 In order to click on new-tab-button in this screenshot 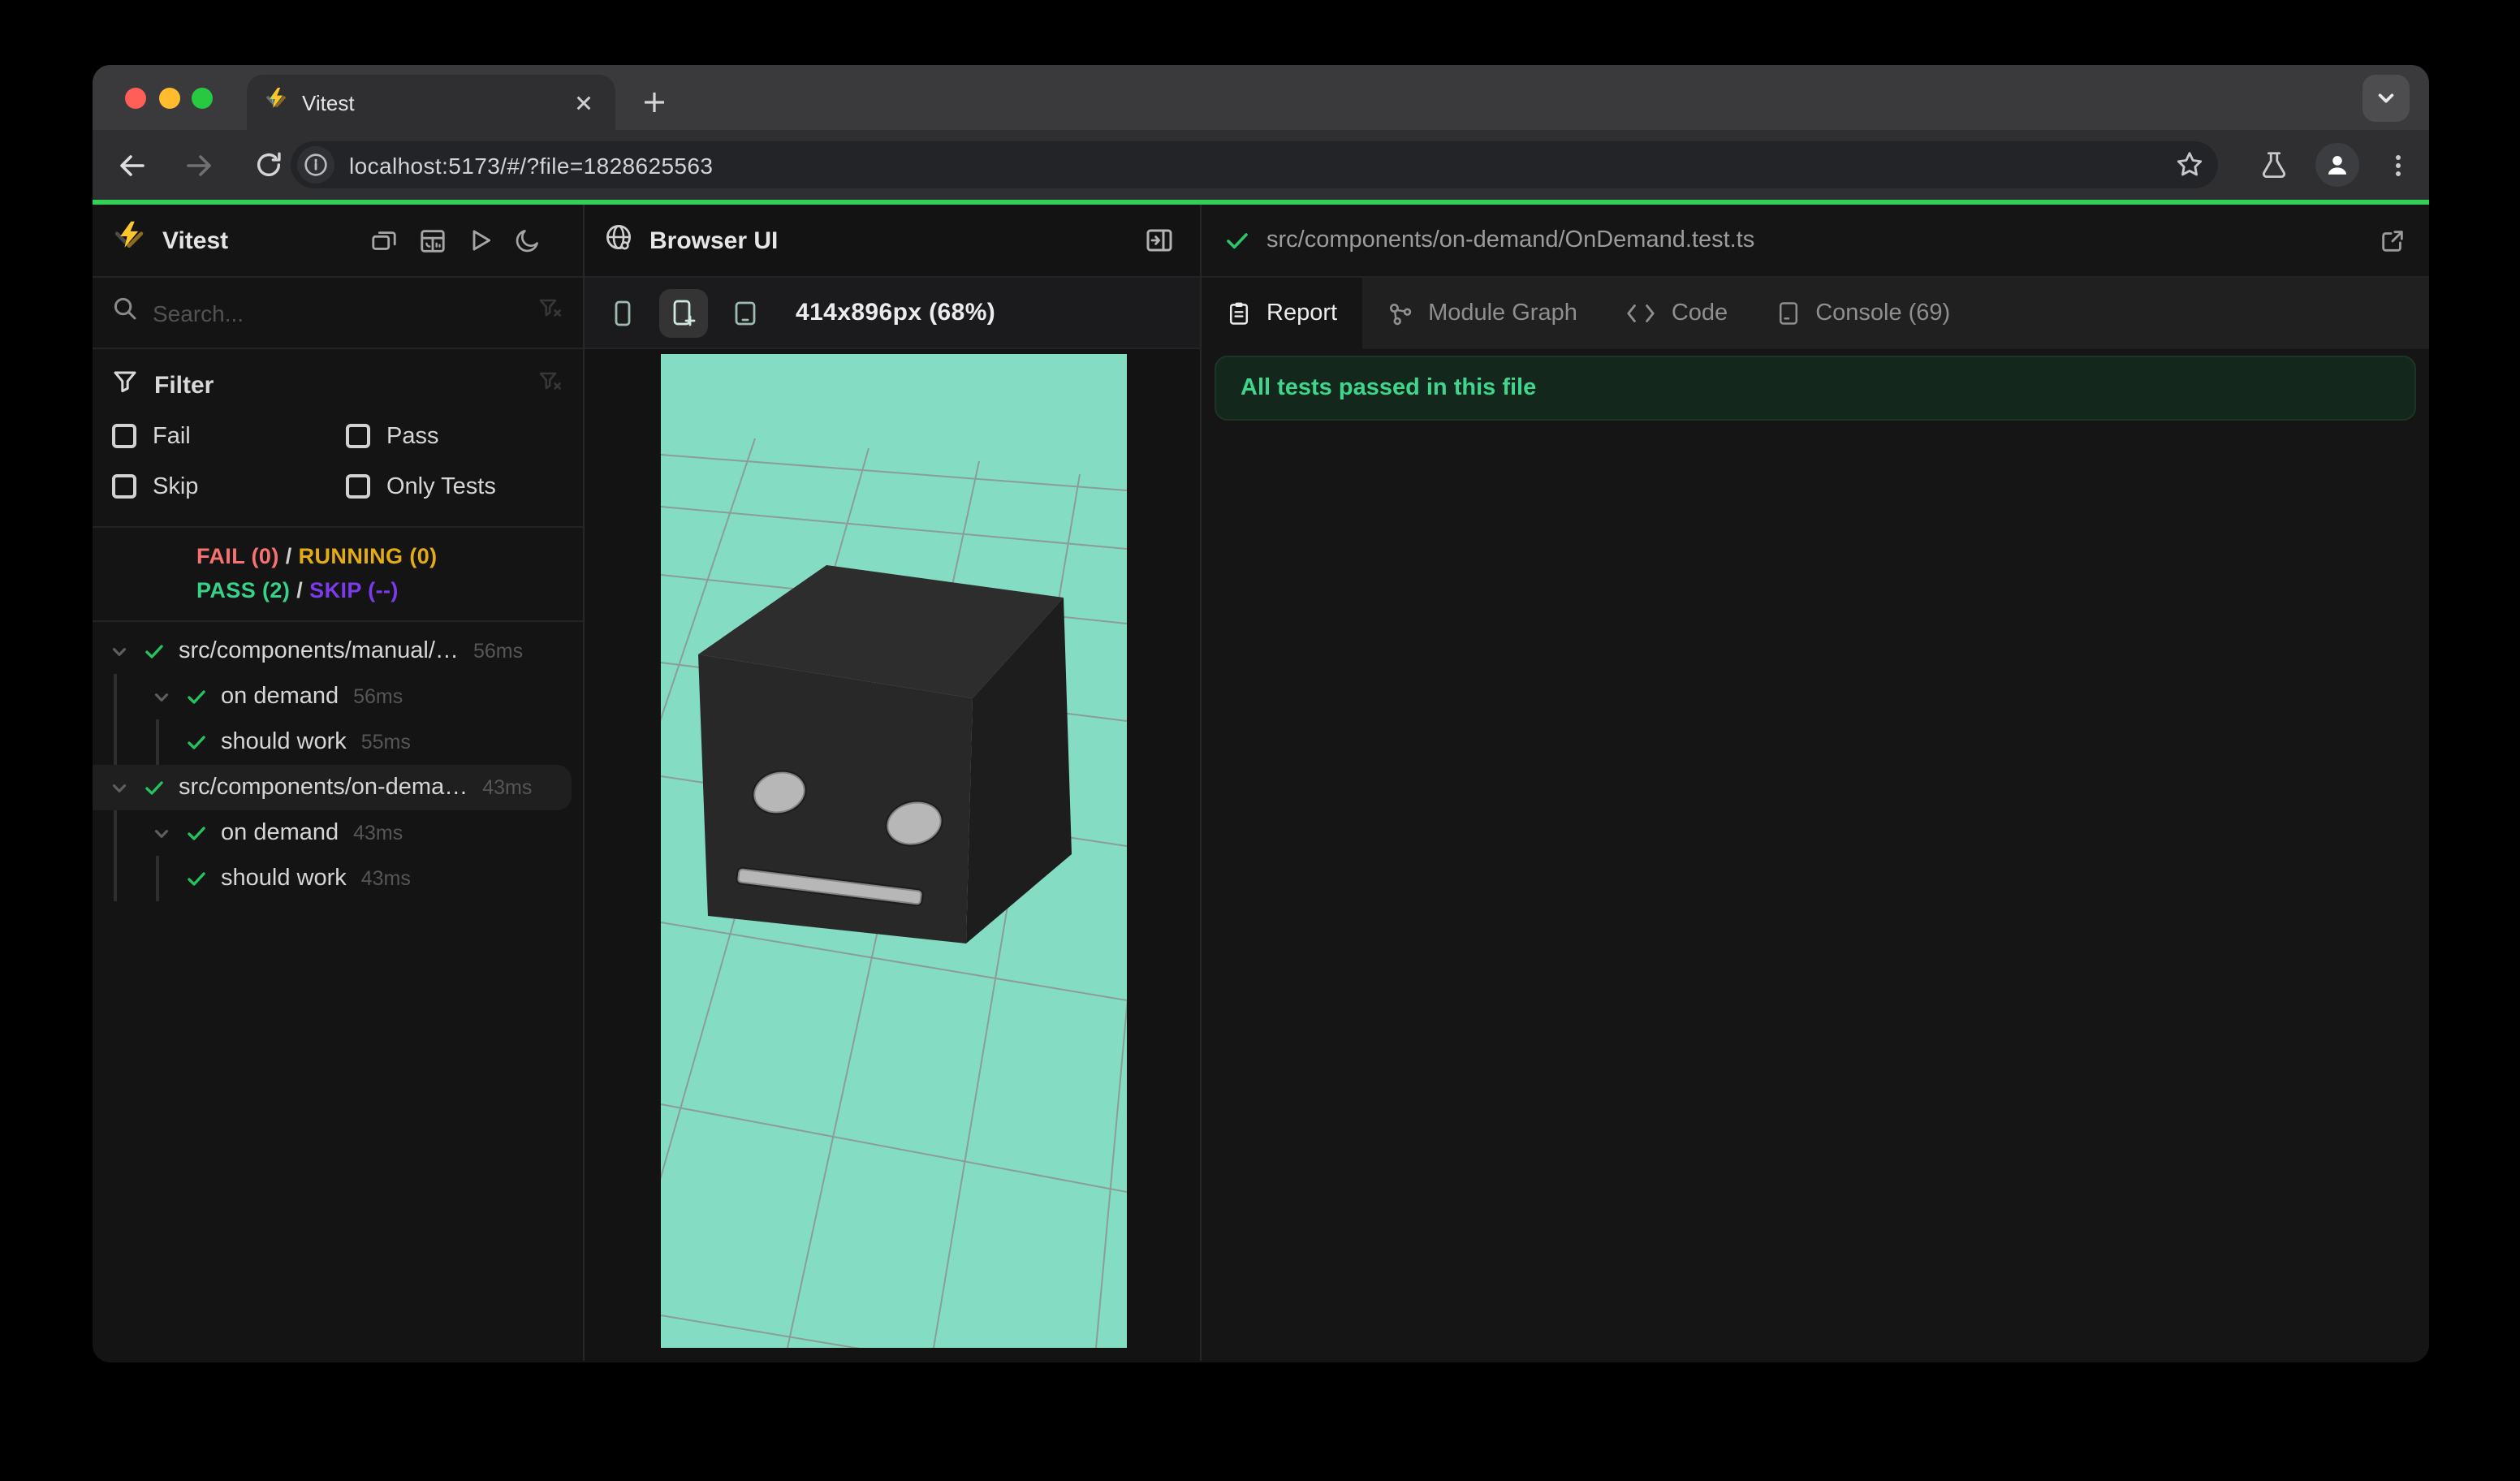, I will do `click(654, 102)`.